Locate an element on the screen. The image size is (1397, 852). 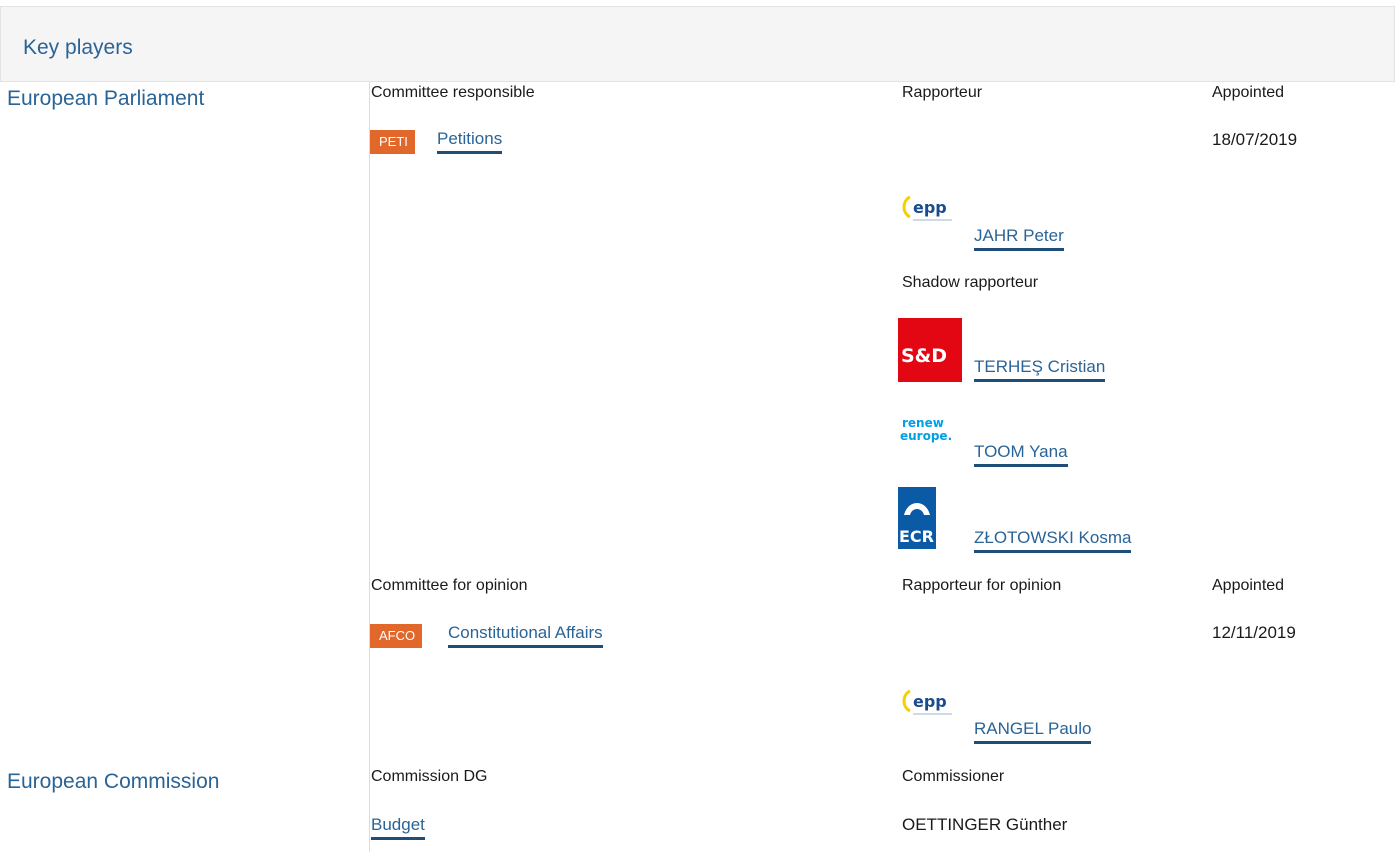
committee-badge-peti: PETI is located at coordinates (392, 142).